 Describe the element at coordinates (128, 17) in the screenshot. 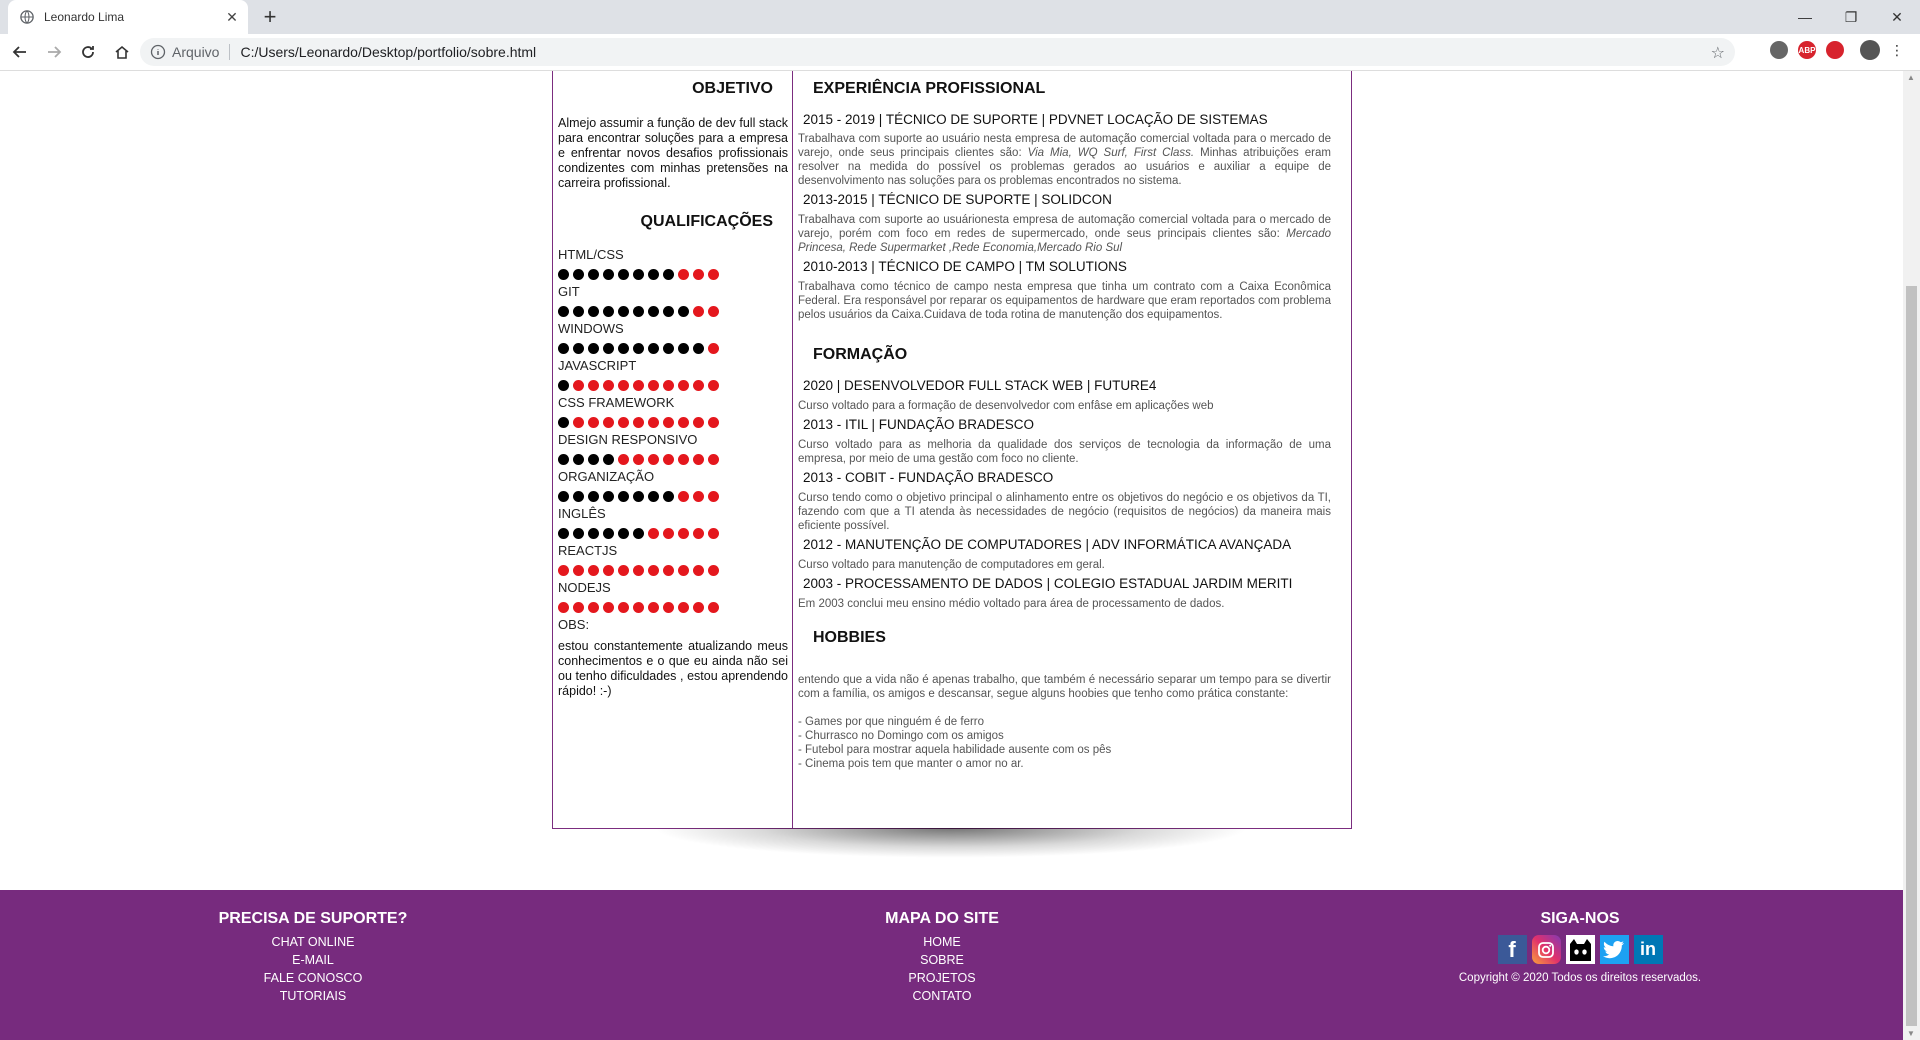

I see `browser-tab: Leonardo Lima ✕` at that location.